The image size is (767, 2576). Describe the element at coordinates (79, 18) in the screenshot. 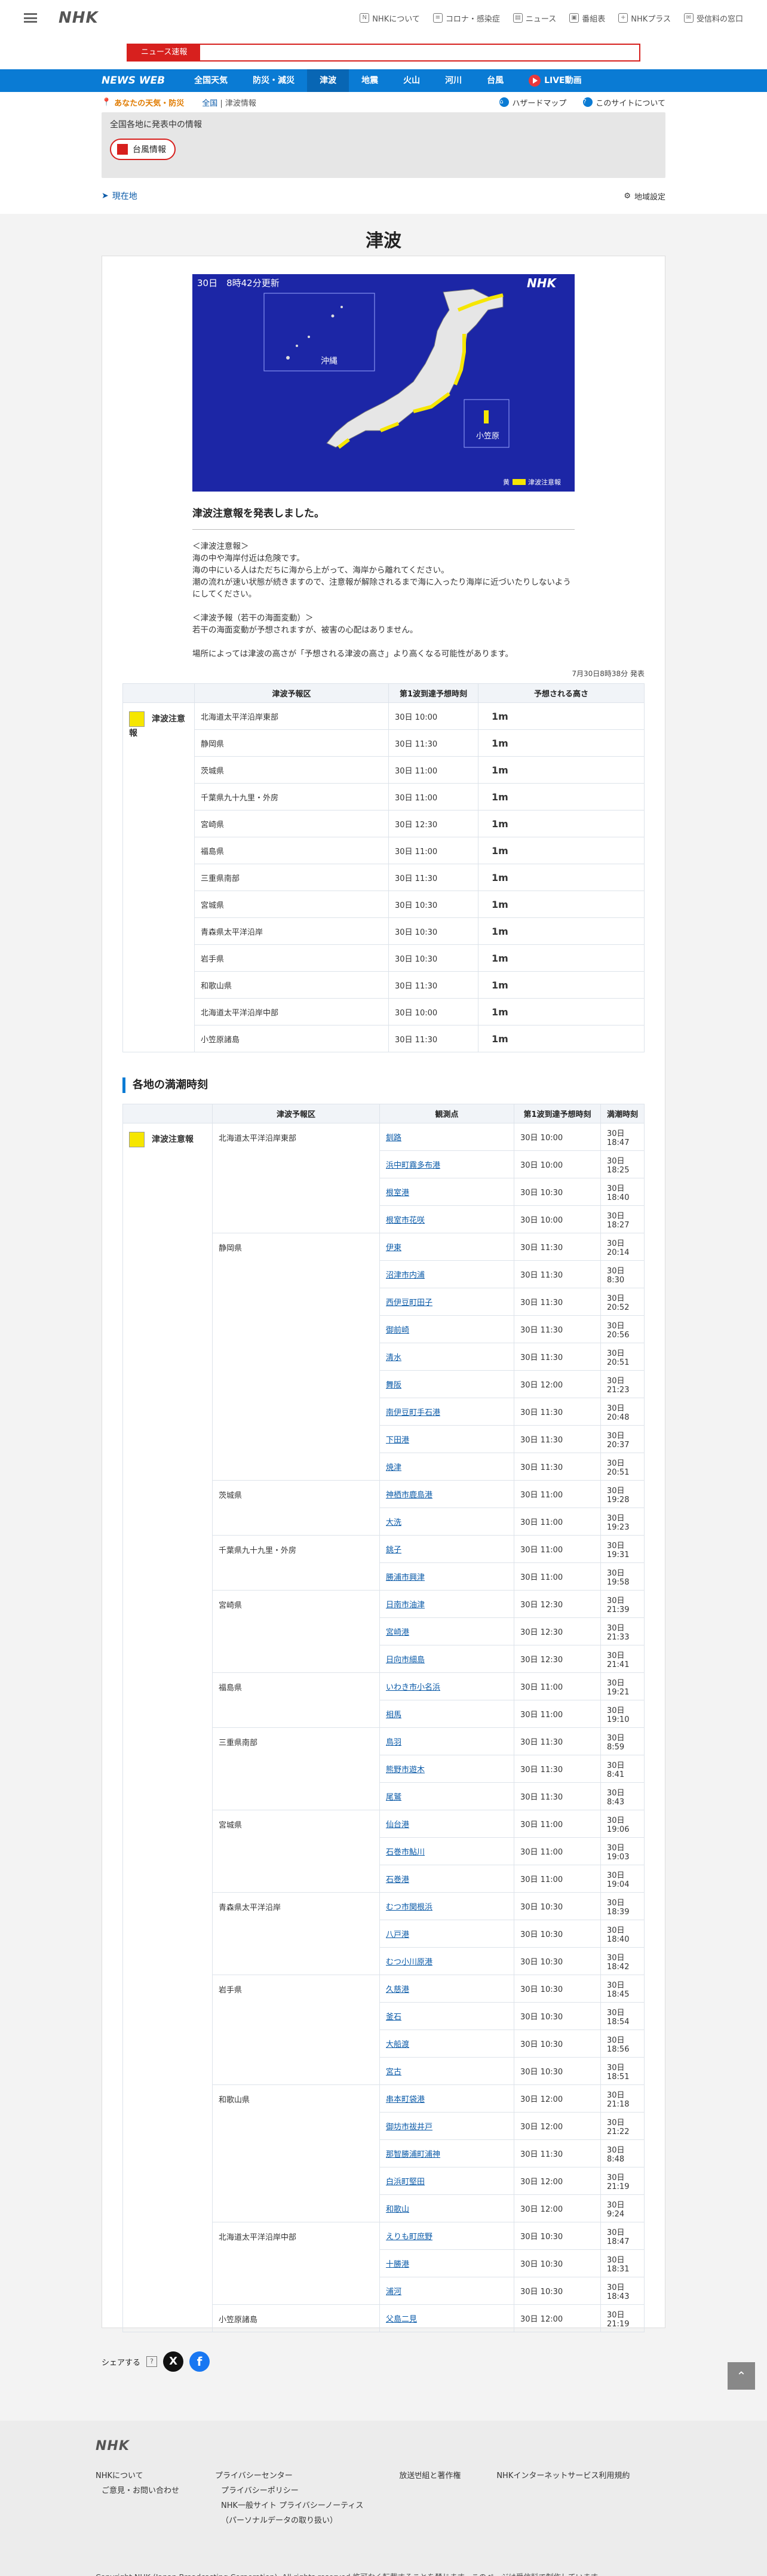

I see `nhk-logo: NHK` at that location.